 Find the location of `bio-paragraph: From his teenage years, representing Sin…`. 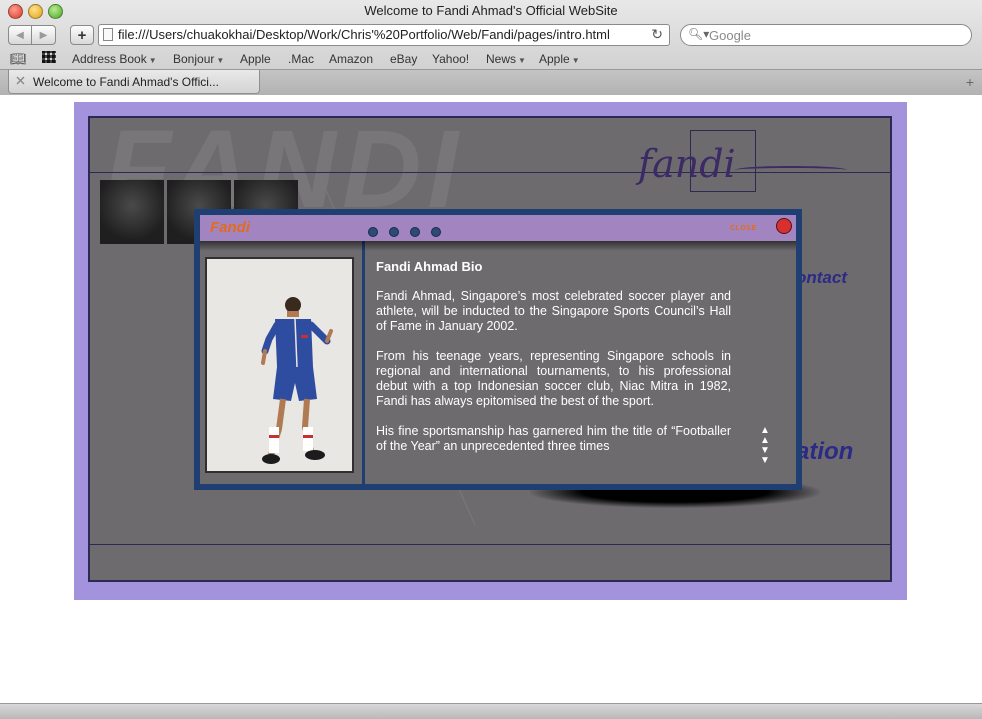

bio-paragraph: From his teenage years, representing Sin… is located at coordinates (553, 378).